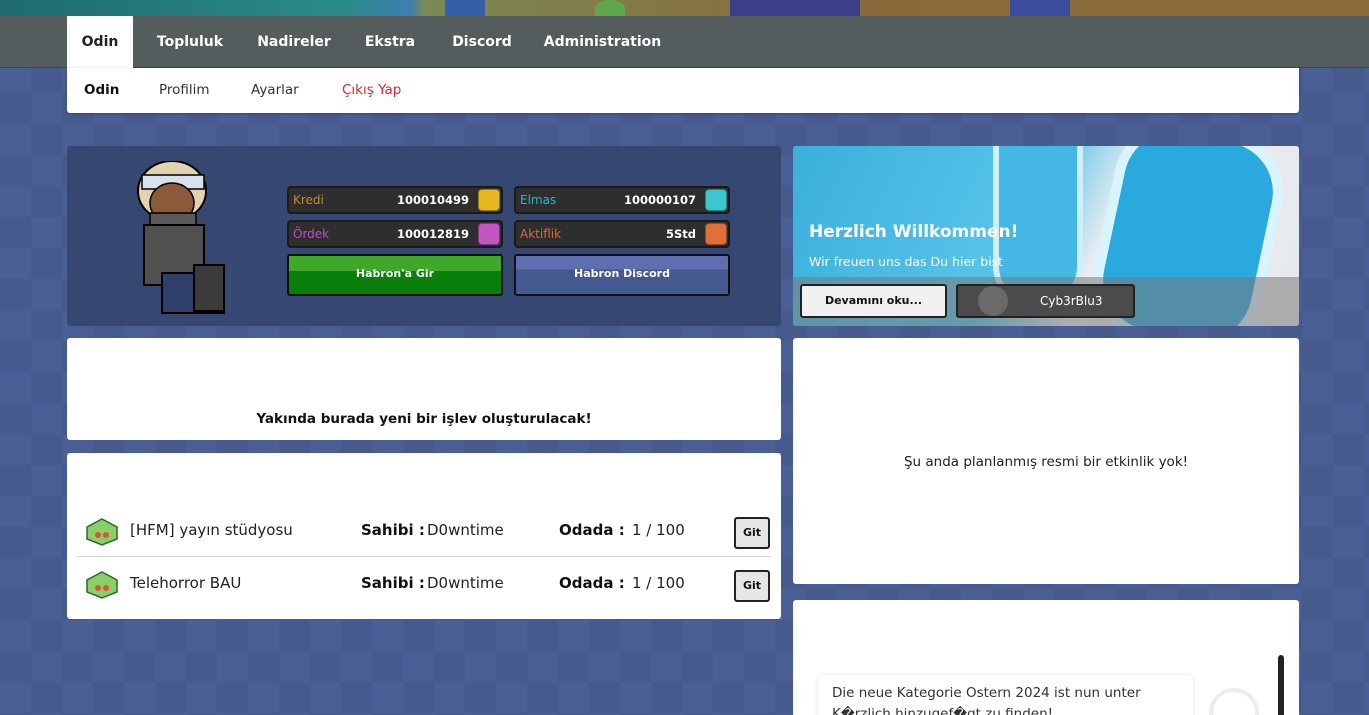  What do you see at coordinates (541, 234) in the screenshot?
I see `stat-aktiflik-label: Aktiflik` at bounding box center [541, 234].